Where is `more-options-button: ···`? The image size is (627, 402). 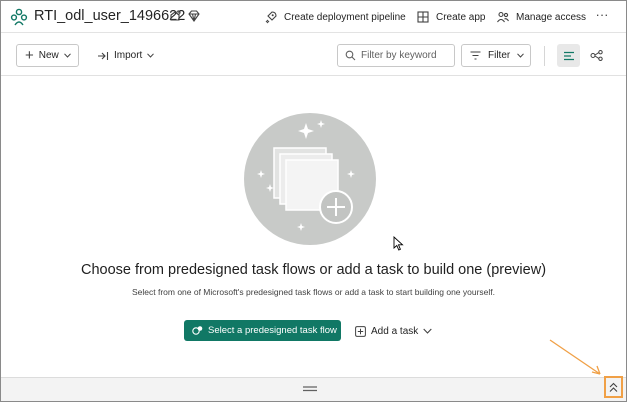
more-options-button: ··· is located at coordinates (602, 17).